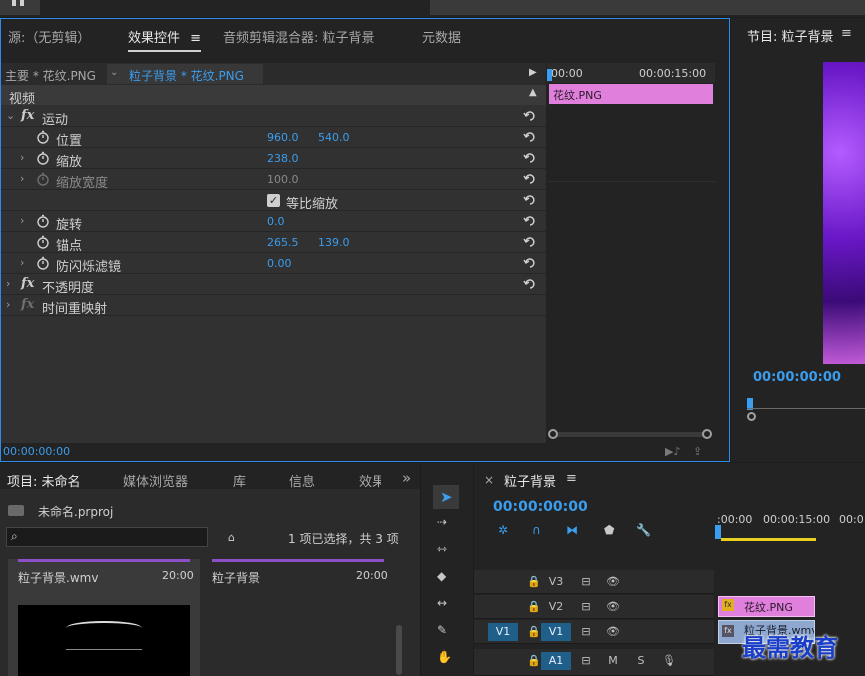  What do you see at coordinates (503, 530) in the screenshot?
I see `snap-icon: ✲` at bounding box center [503, 530].